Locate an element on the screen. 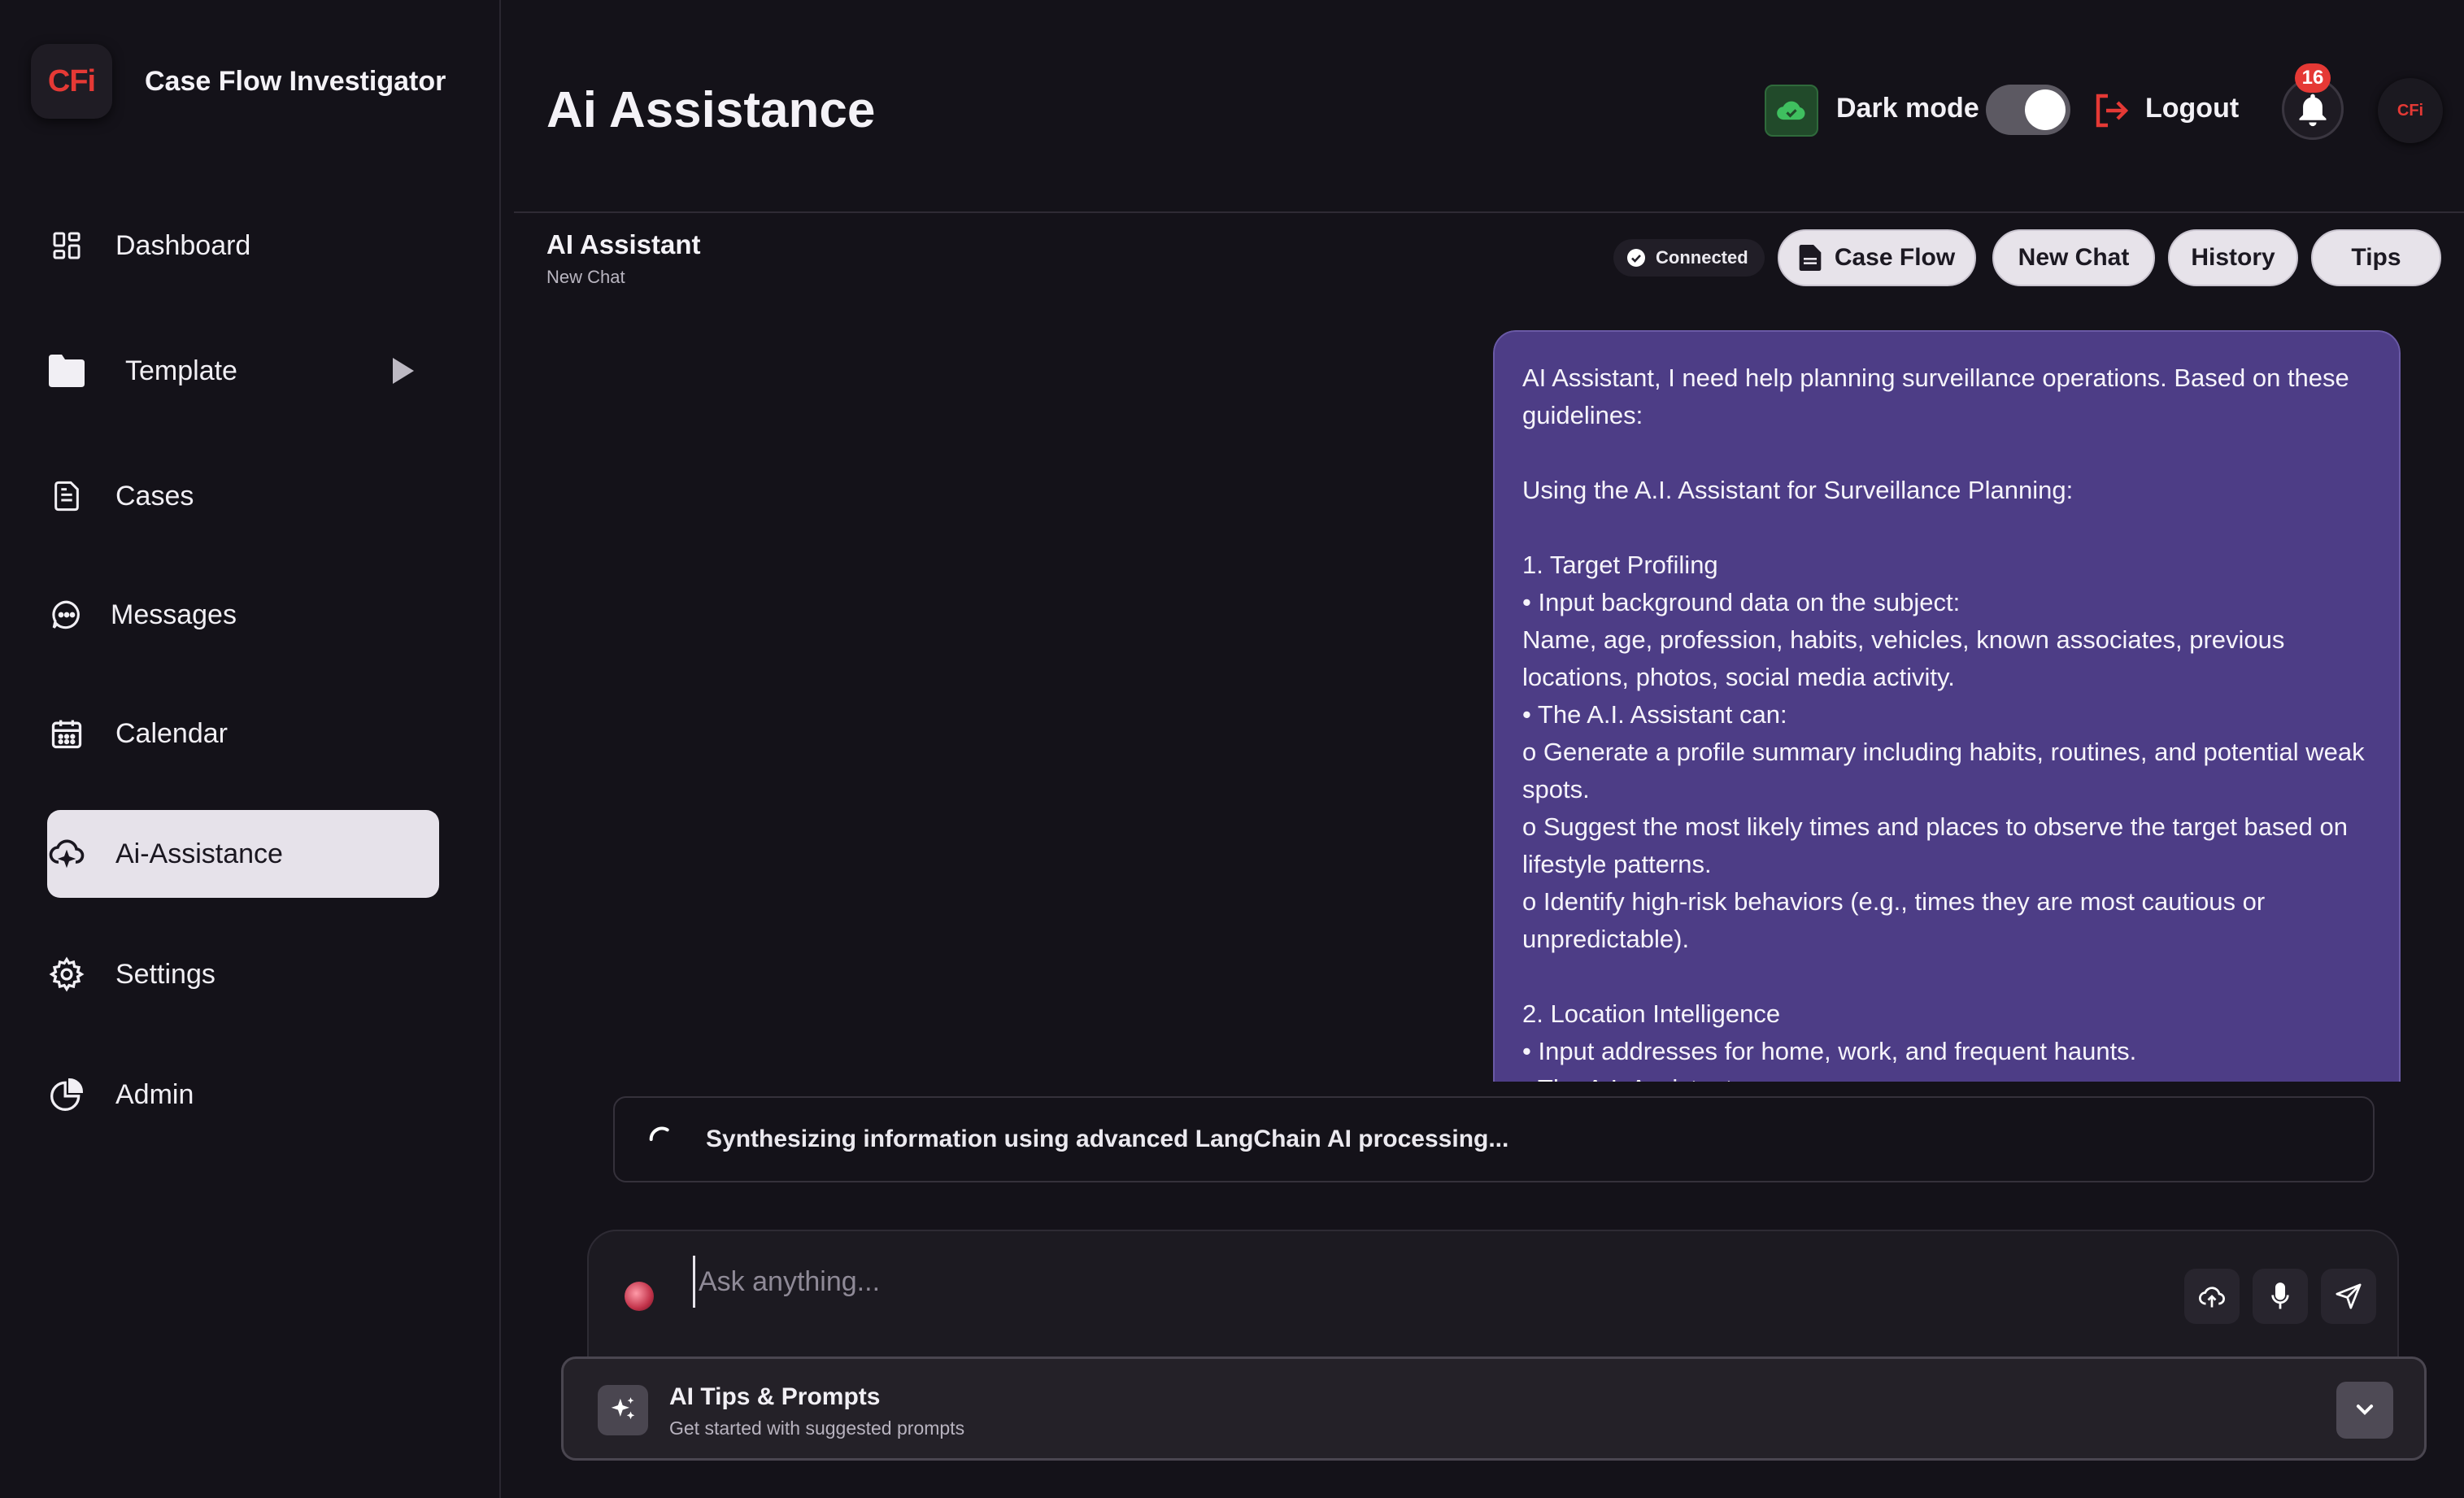 The width and height of the screenshot is (2464, 1498). gear-icon is located at coordinates (66, 975).